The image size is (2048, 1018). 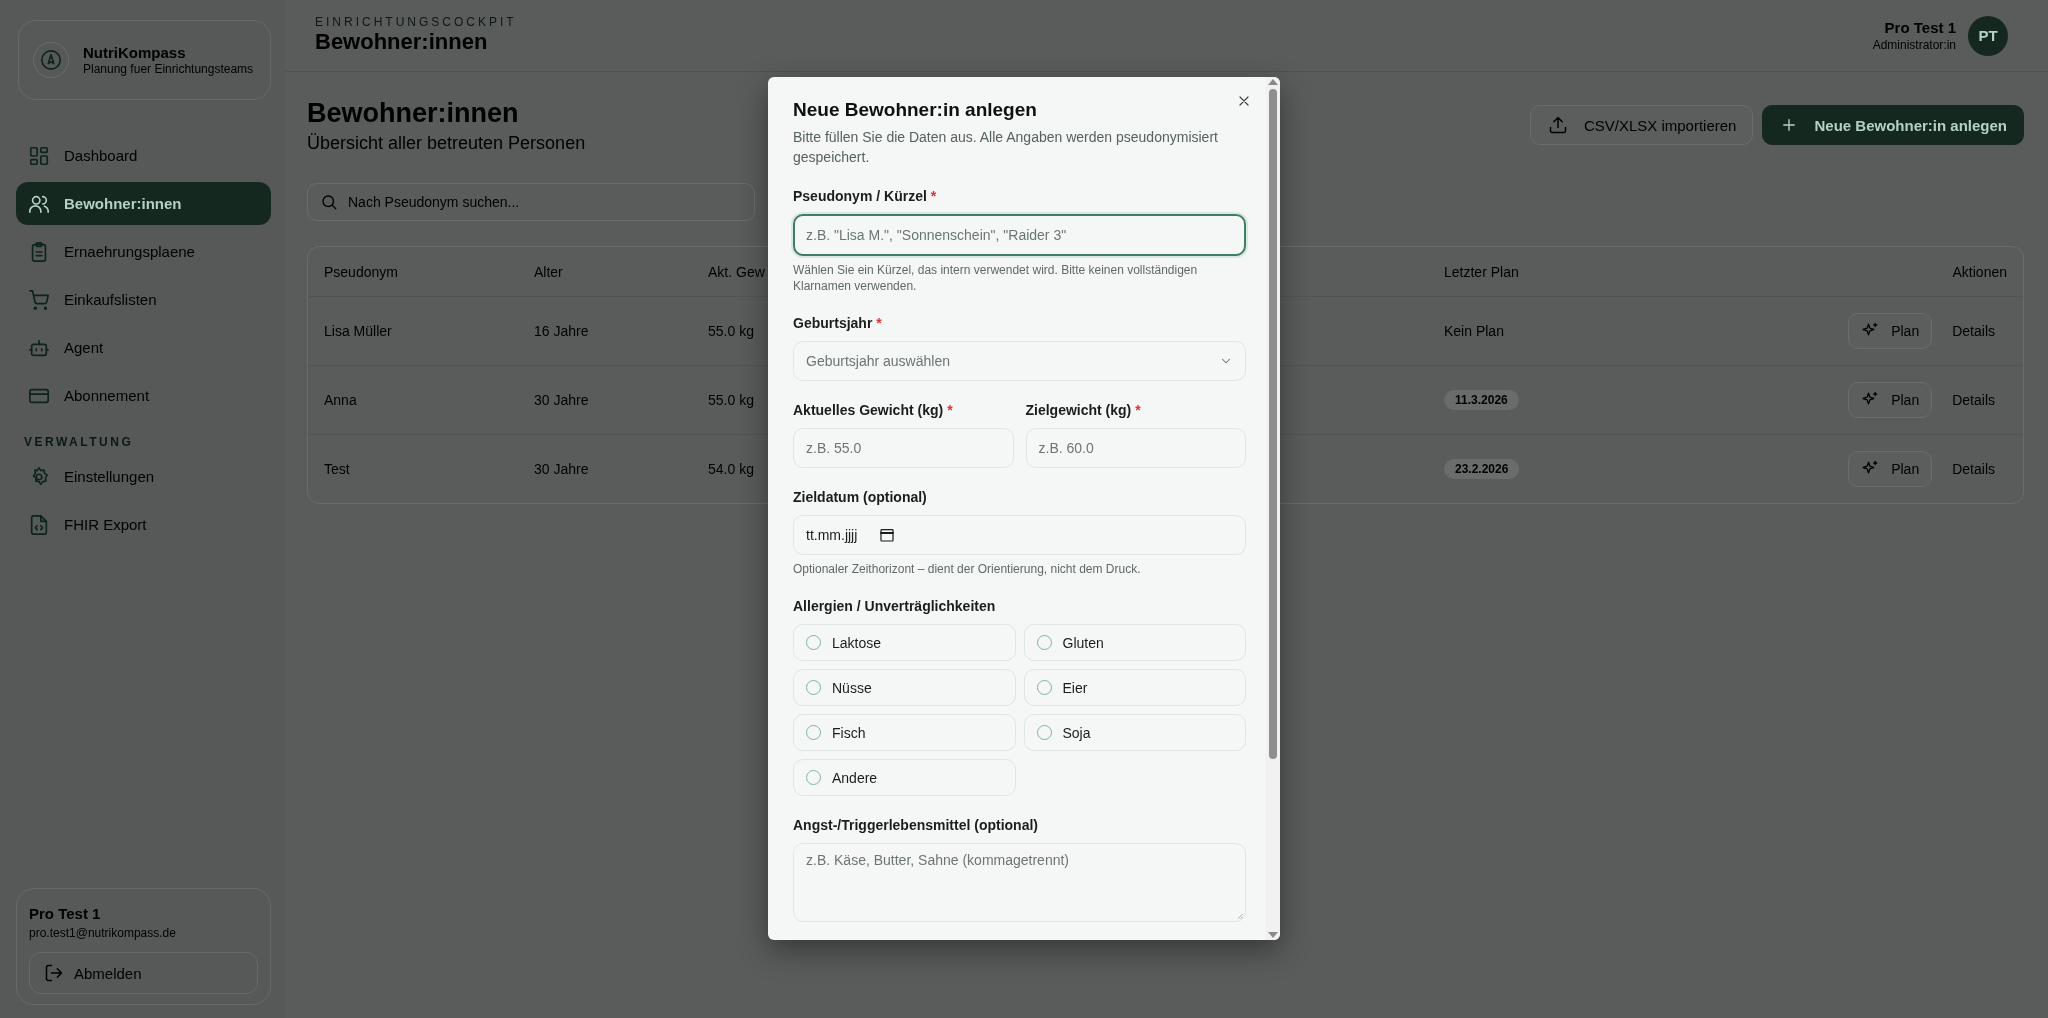 What do you see at coordinates (1914, 45) in the screenshot?
I see `user-role: Administrator:in` at bounding box center [1914, 45].